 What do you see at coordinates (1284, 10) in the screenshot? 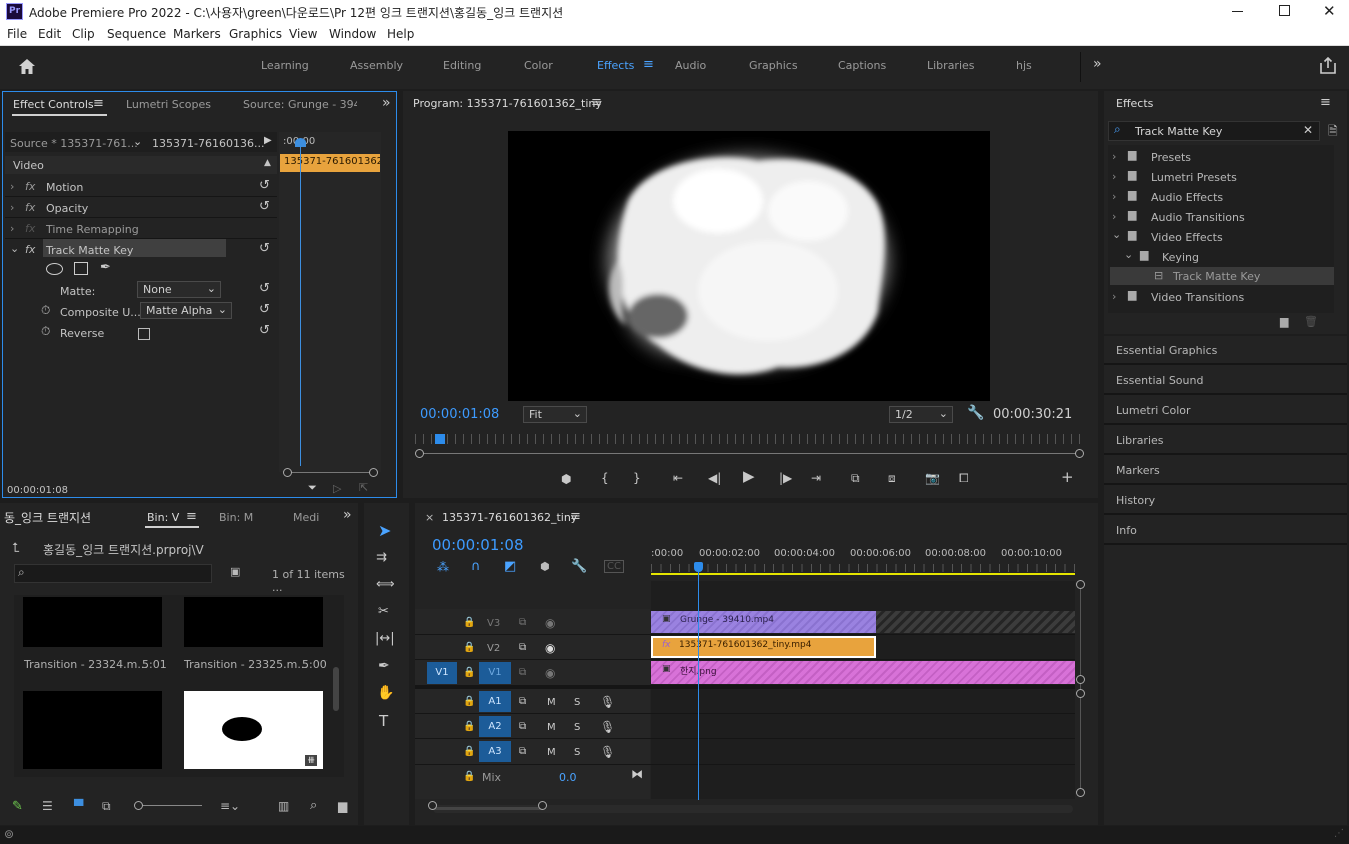
I see `maximize-icon` at bounding box center [1284, 10].